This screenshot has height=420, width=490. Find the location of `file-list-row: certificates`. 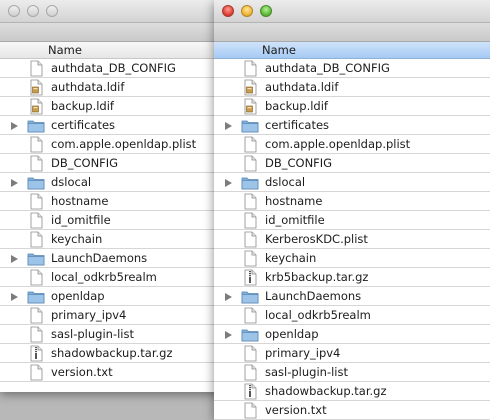

file-list-row: certificates is located at coordinates (352, 125).